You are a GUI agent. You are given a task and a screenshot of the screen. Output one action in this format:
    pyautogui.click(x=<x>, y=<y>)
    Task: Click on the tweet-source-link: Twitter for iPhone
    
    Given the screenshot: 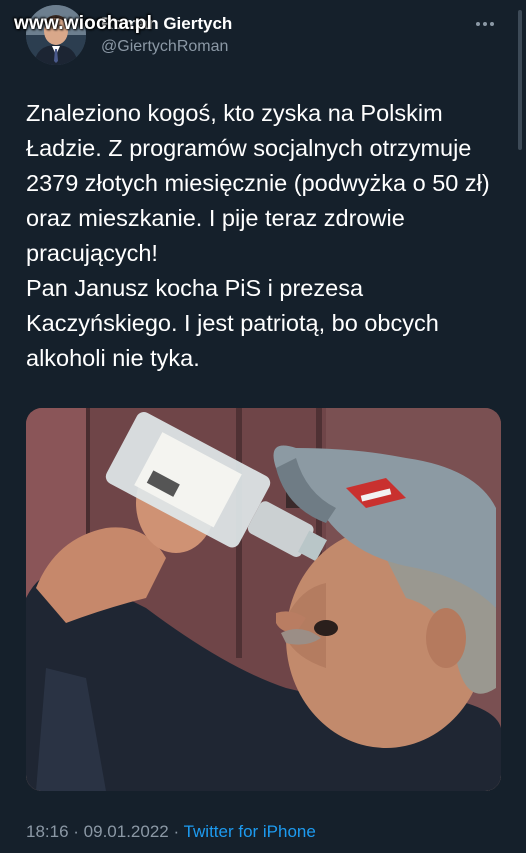 What is the action you would take?
    pyautogui.click(x=250, y=831)
    